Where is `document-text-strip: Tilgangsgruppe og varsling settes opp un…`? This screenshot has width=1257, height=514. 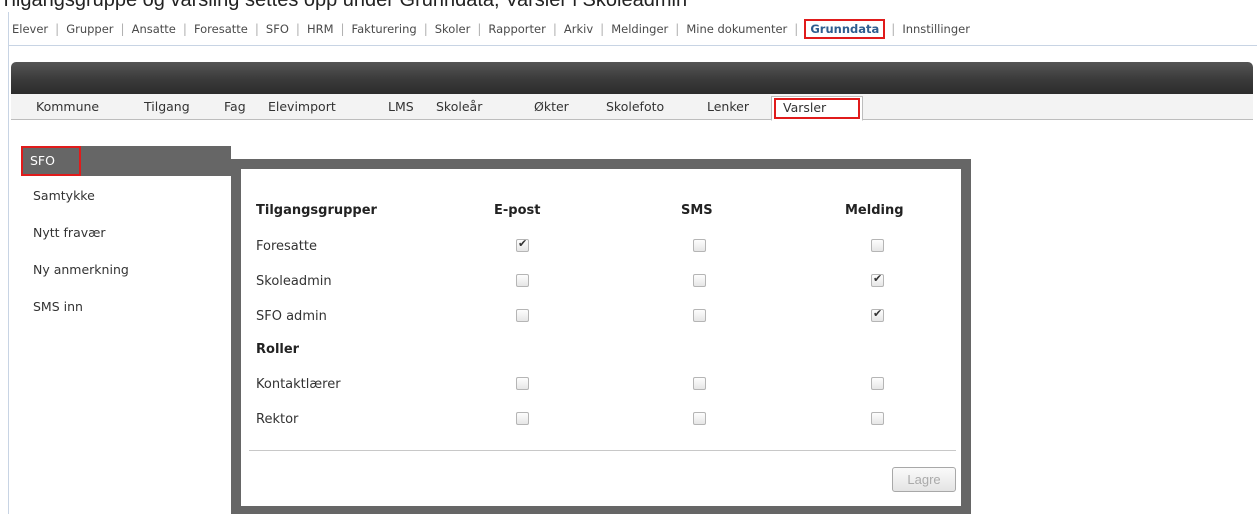 document-text-strip: Tilgangsgruppe og varsling settes opp un… is located at coordinates (628, 6).